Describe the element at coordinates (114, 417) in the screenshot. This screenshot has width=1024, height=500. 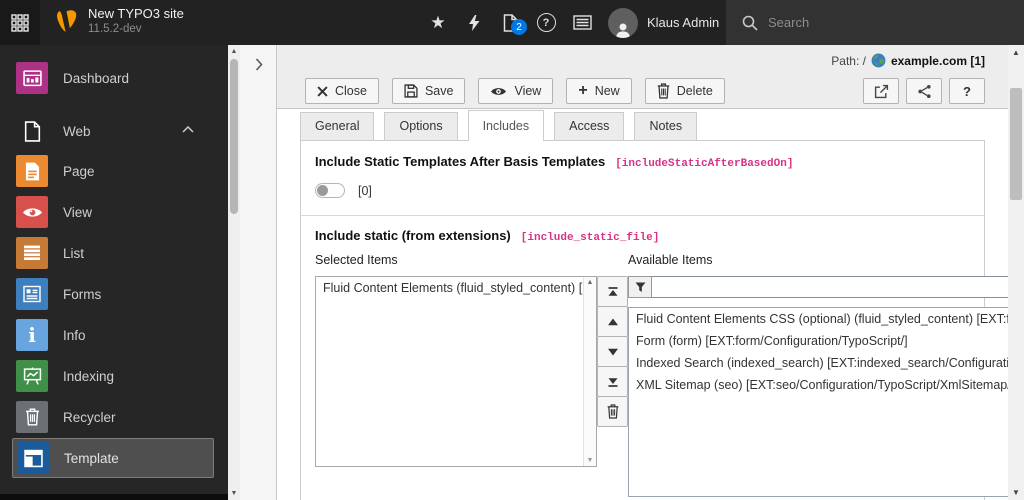
I see `sidebar-item-recycler: Recycler` at that location.